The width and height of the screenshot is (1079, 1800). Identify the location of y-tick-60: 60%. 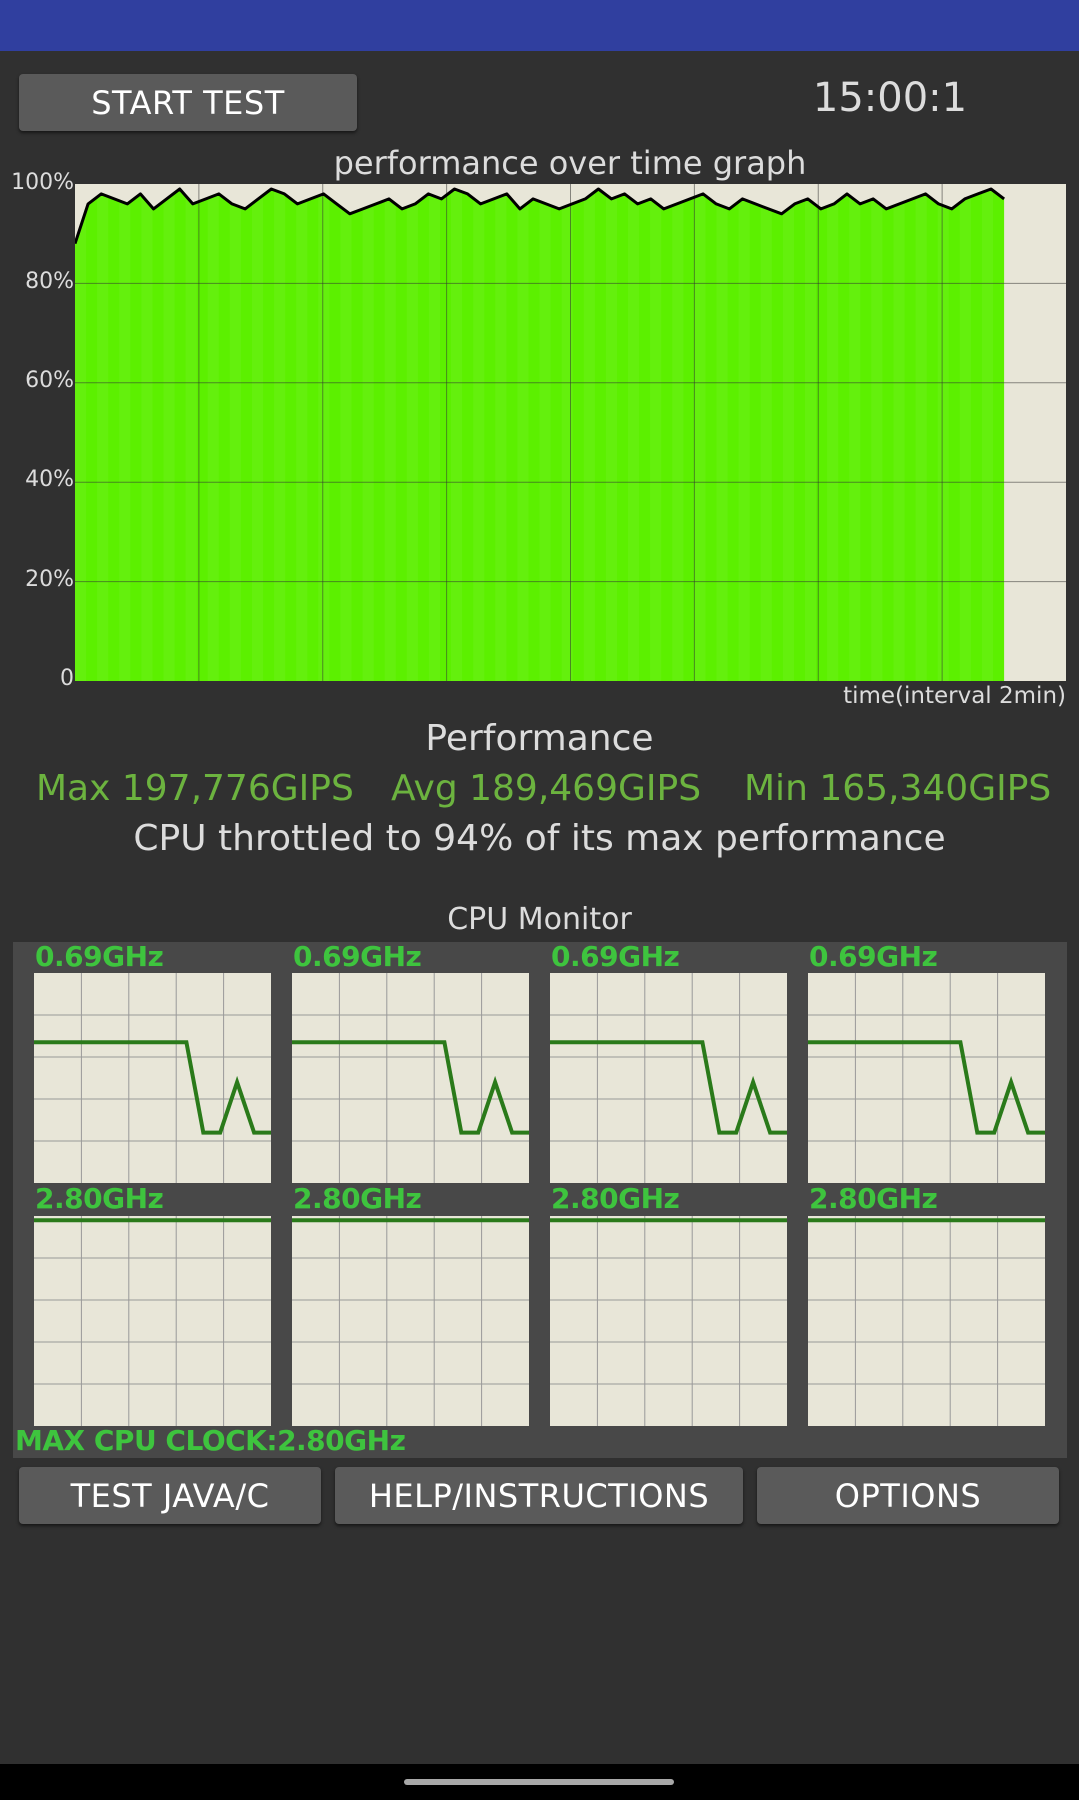
(49, 380).